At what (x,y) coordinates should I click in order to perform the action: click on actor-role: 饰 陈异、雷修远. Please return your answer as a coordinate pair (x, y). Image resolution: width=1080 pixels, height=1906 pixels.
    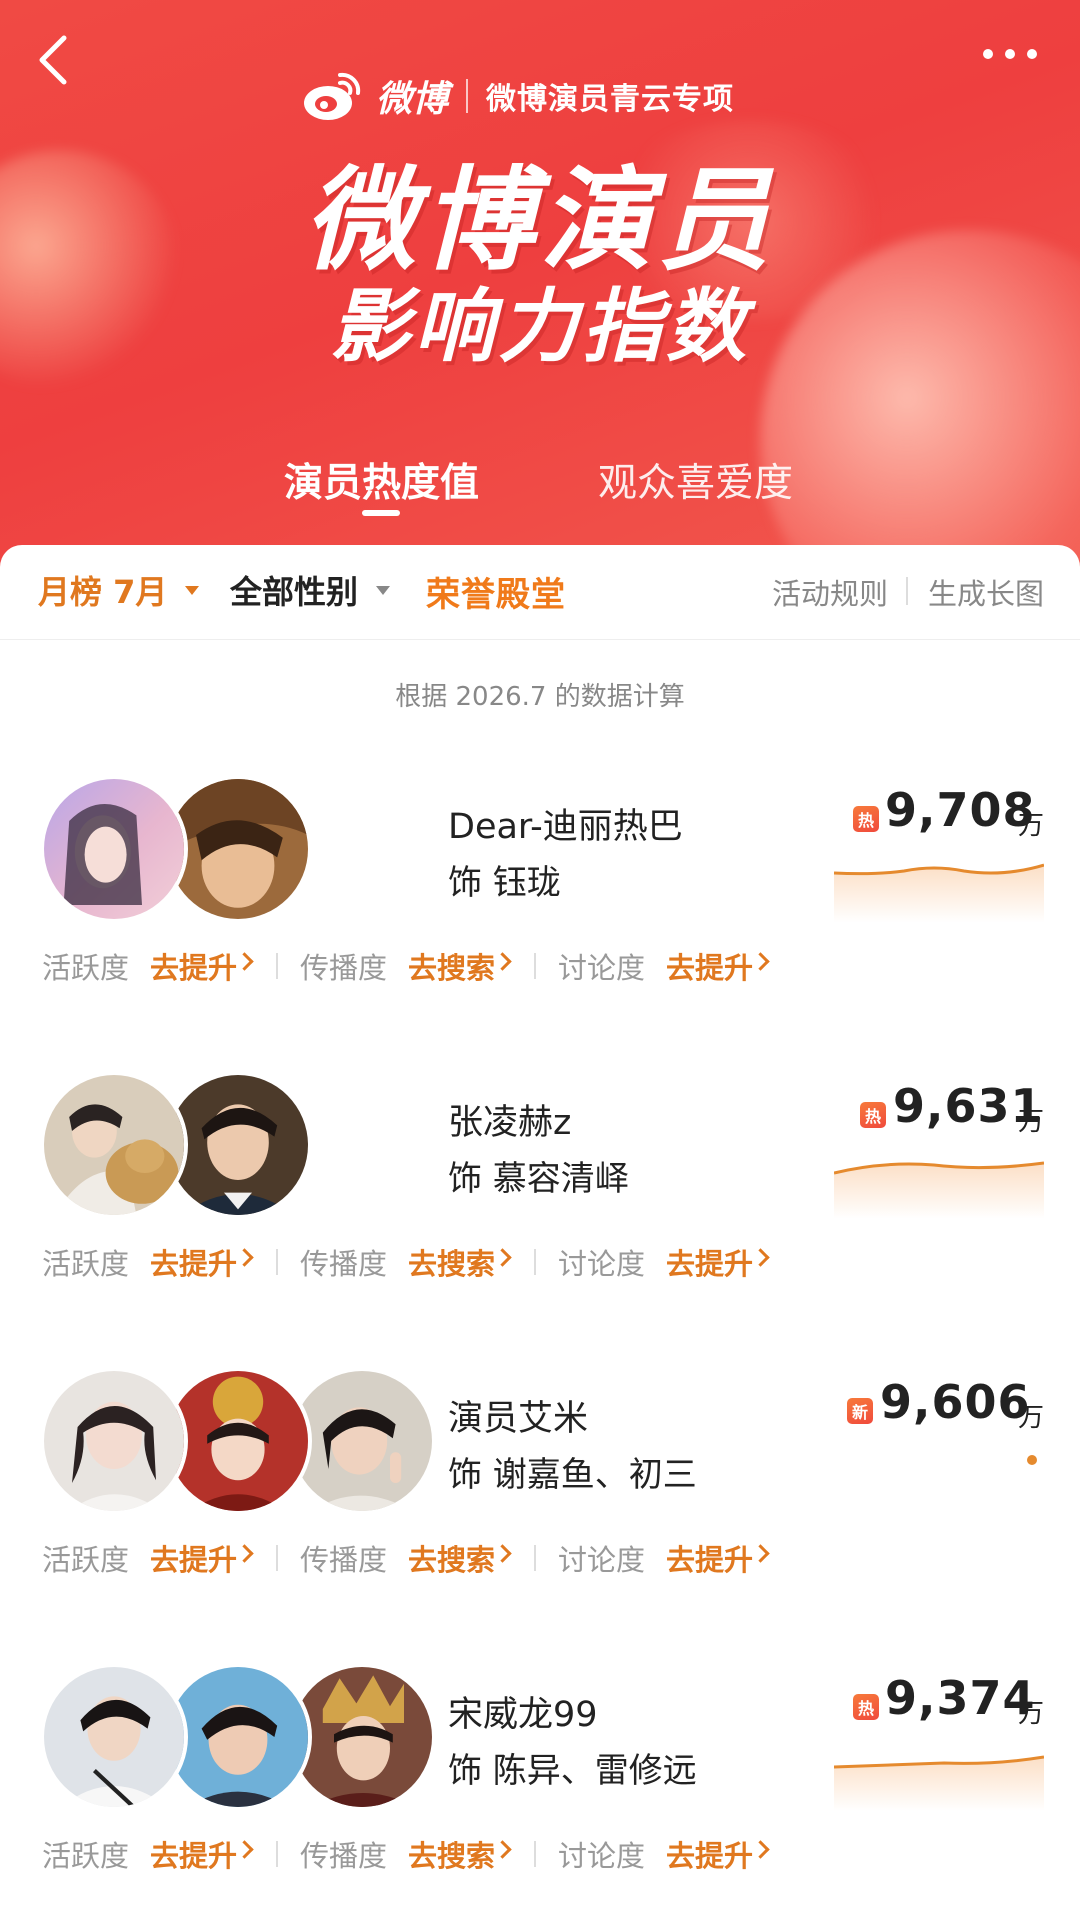
    Looking at the image, I should click on (572, 1771).